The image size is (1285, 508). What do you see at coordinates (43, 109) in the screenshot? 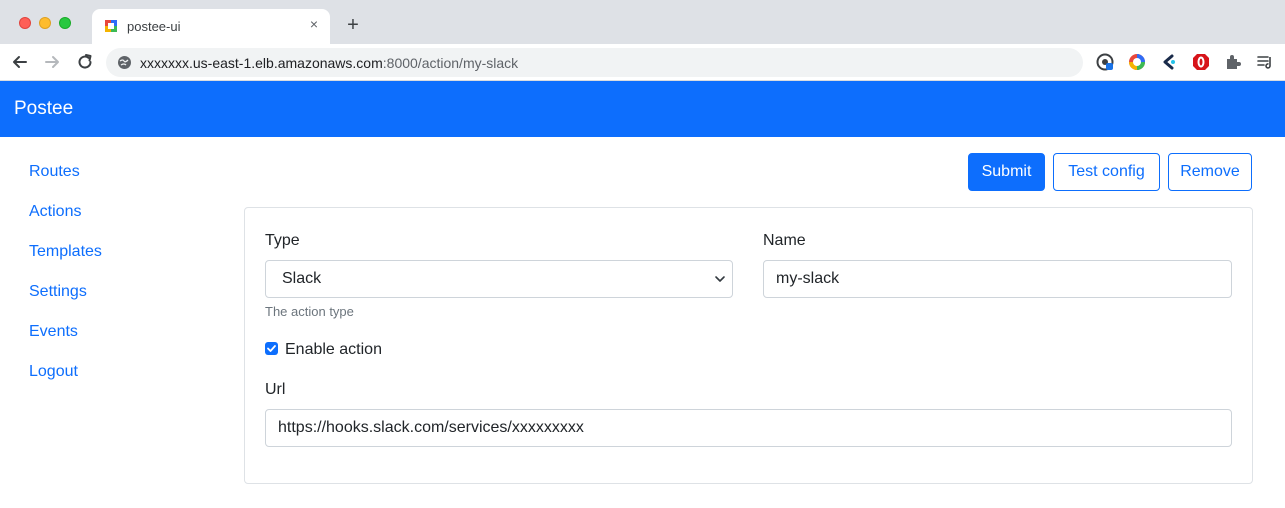
I see `app-brand: Postee` at bounding box center [43, 109].